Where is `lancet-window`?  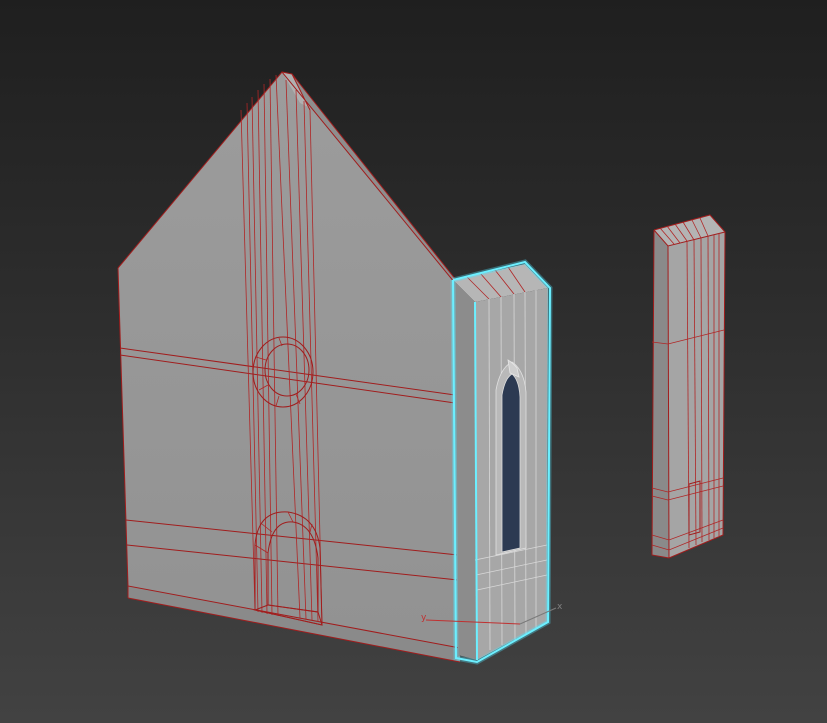
lancet-window is located at coordinates (511, 457).